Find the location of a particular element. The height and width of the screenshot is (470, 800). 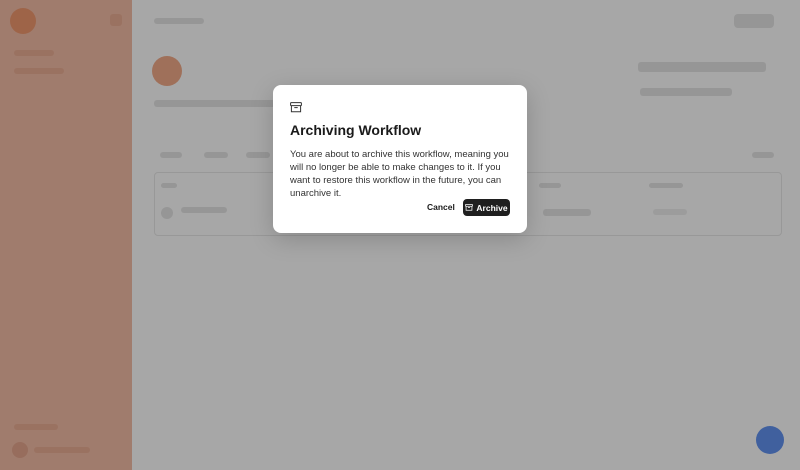

cancel-button: Cancel is located at coordinates (441, 207).